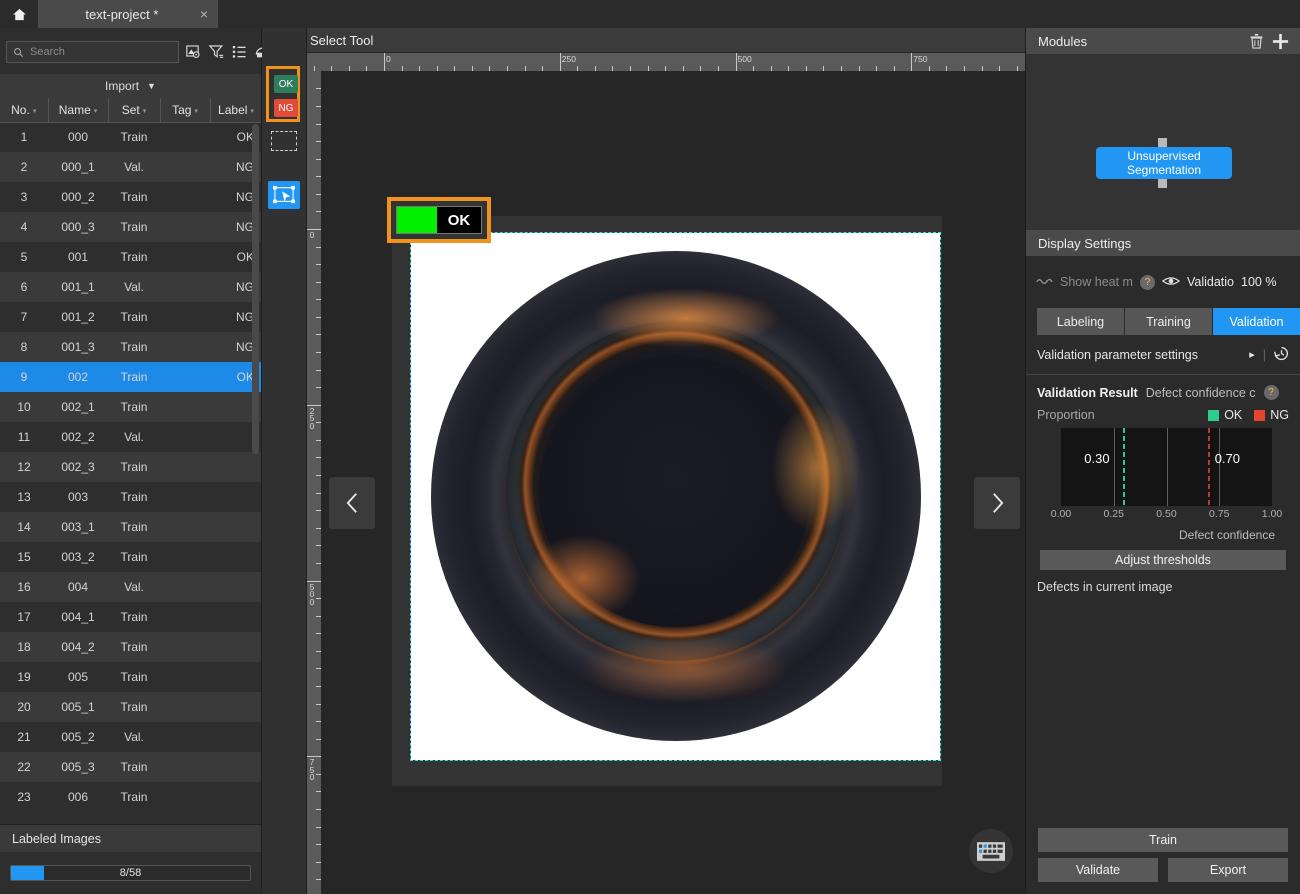 The width and height of the screenshot is (1300, 894). Describe the element at coordinates (24, 467) in the screenshot. I see `cell-no: 12` at that location.